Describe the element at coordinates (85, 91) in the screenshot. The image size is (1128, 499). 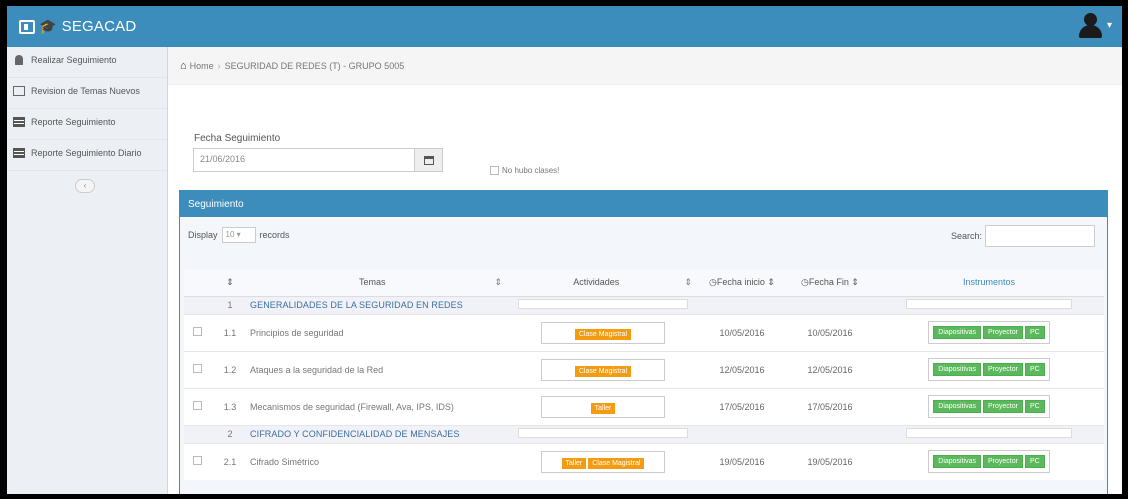
I see `sidebar-item-label: Revision de Temas Nuevos` at that location.